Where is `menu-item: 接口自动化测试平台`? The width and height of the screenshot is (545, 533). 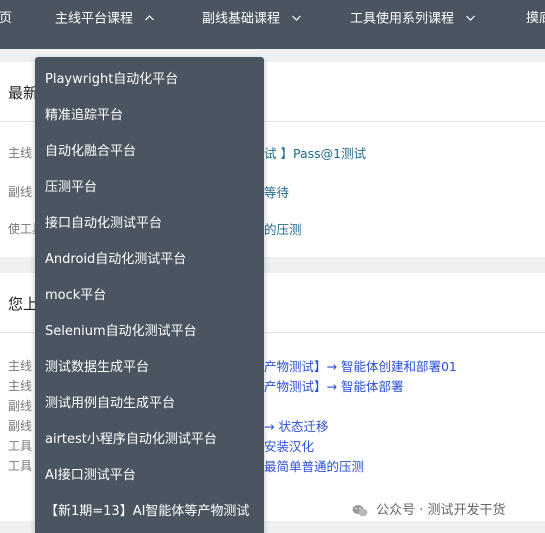
menu-item: 接口自动化测试平台 is located at coordinates (103, 224).